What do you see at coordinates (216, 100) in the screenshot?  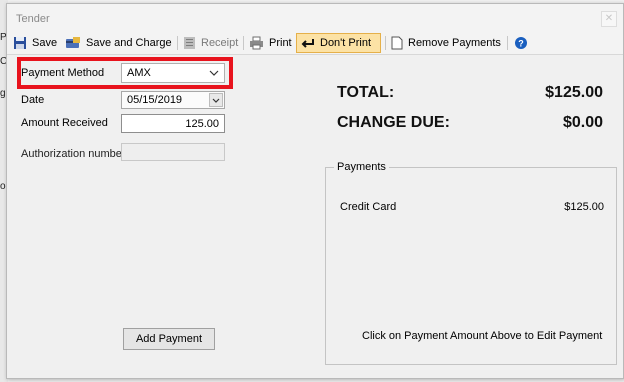 I see `date-dropdown-icon` at bounding box center [216, 100].